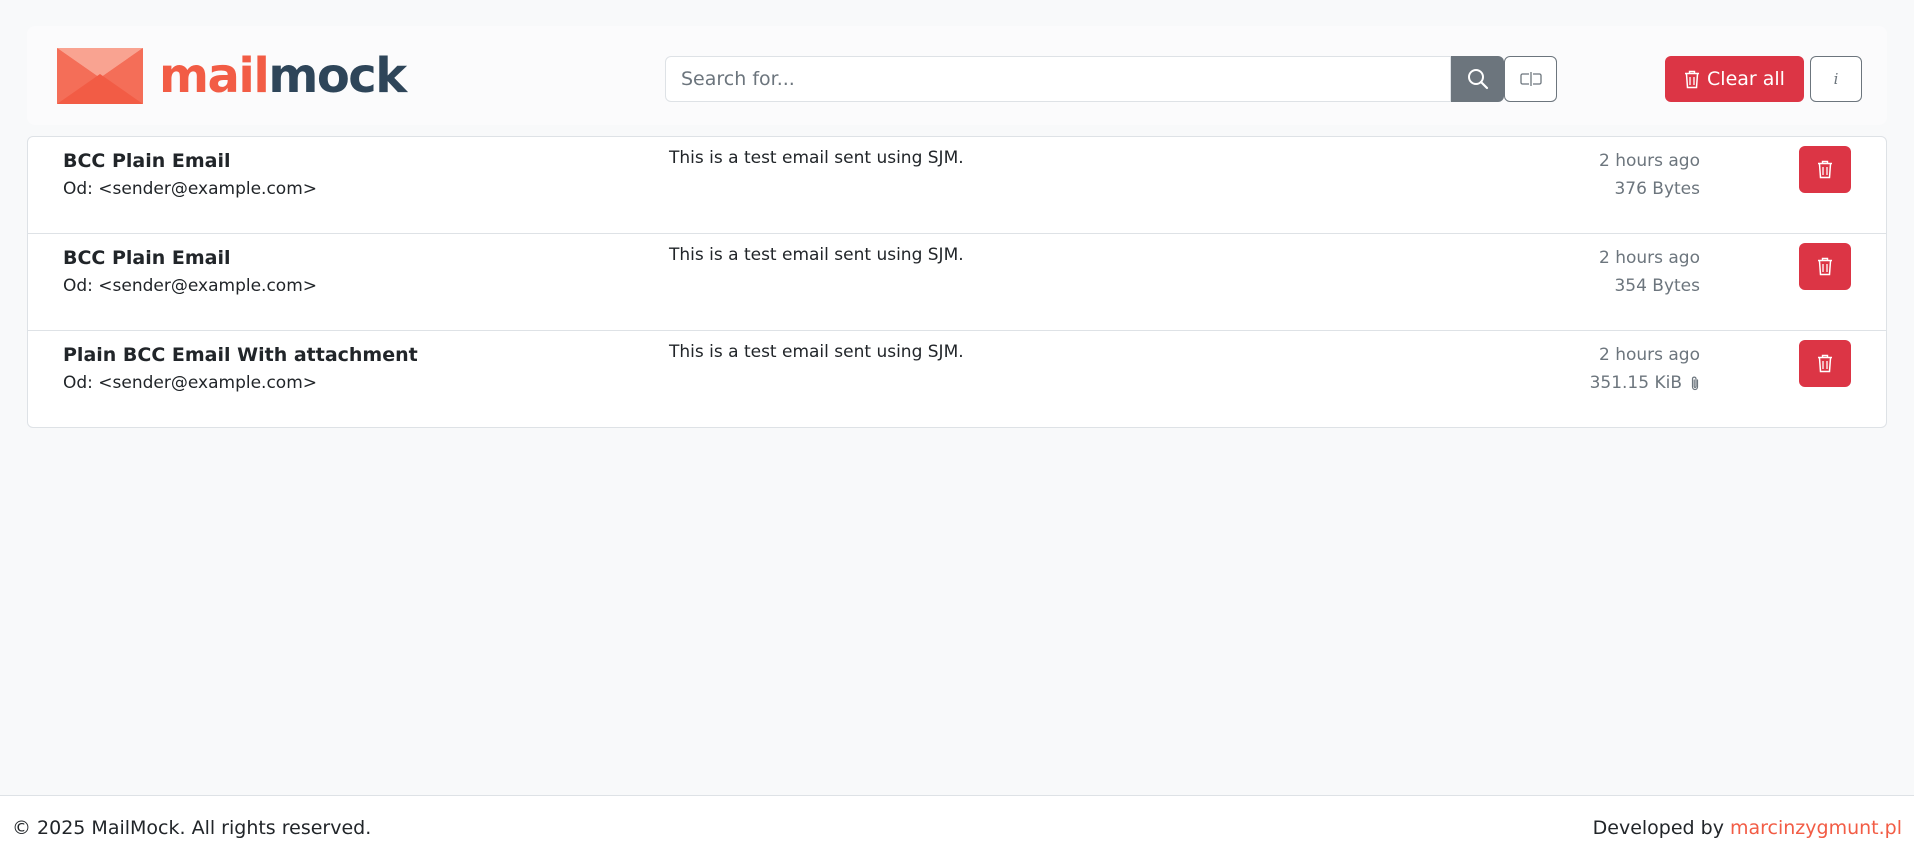  I want to click on developer-link: marcinzygmunt.pl, so click(1816, 828).